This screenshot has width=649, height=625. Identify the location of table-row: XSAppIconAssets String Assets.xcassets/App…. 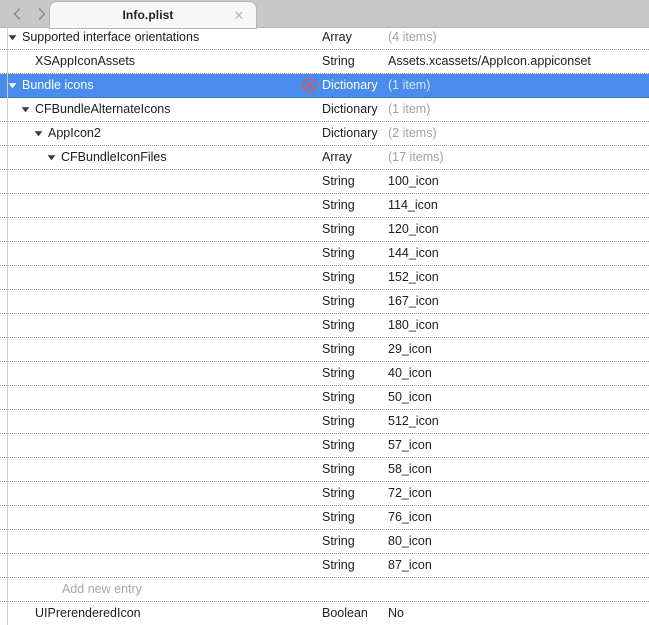
(324, 62).